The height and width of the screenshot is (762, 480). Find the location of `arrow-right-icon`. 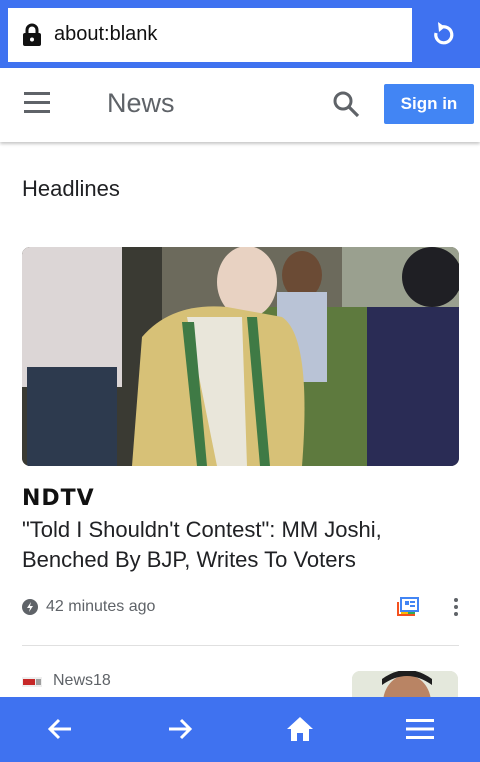

arrow-right-icon is located at coordinates (181, 729).